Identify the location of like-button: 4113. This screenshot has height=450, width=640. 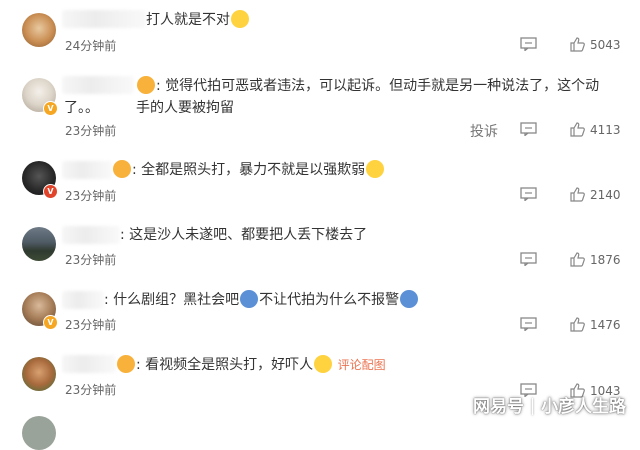
(595, 129).